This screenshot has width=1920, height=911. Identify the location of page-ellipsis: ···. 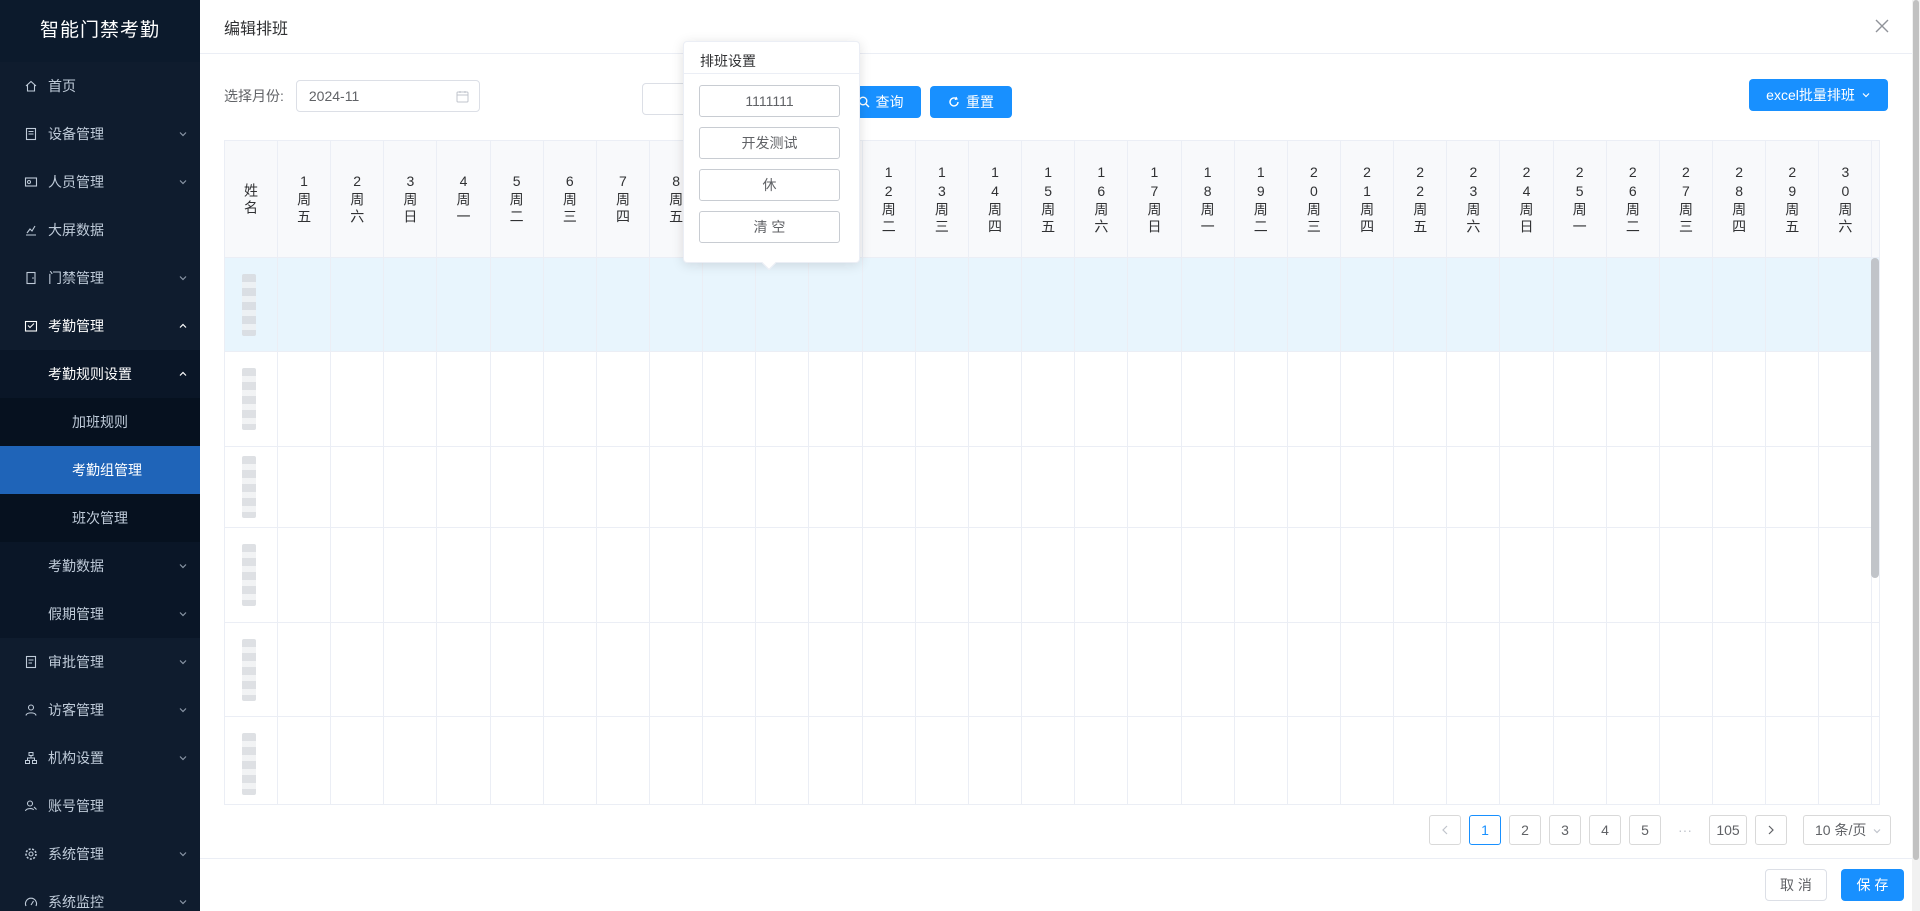
(1685, 830).